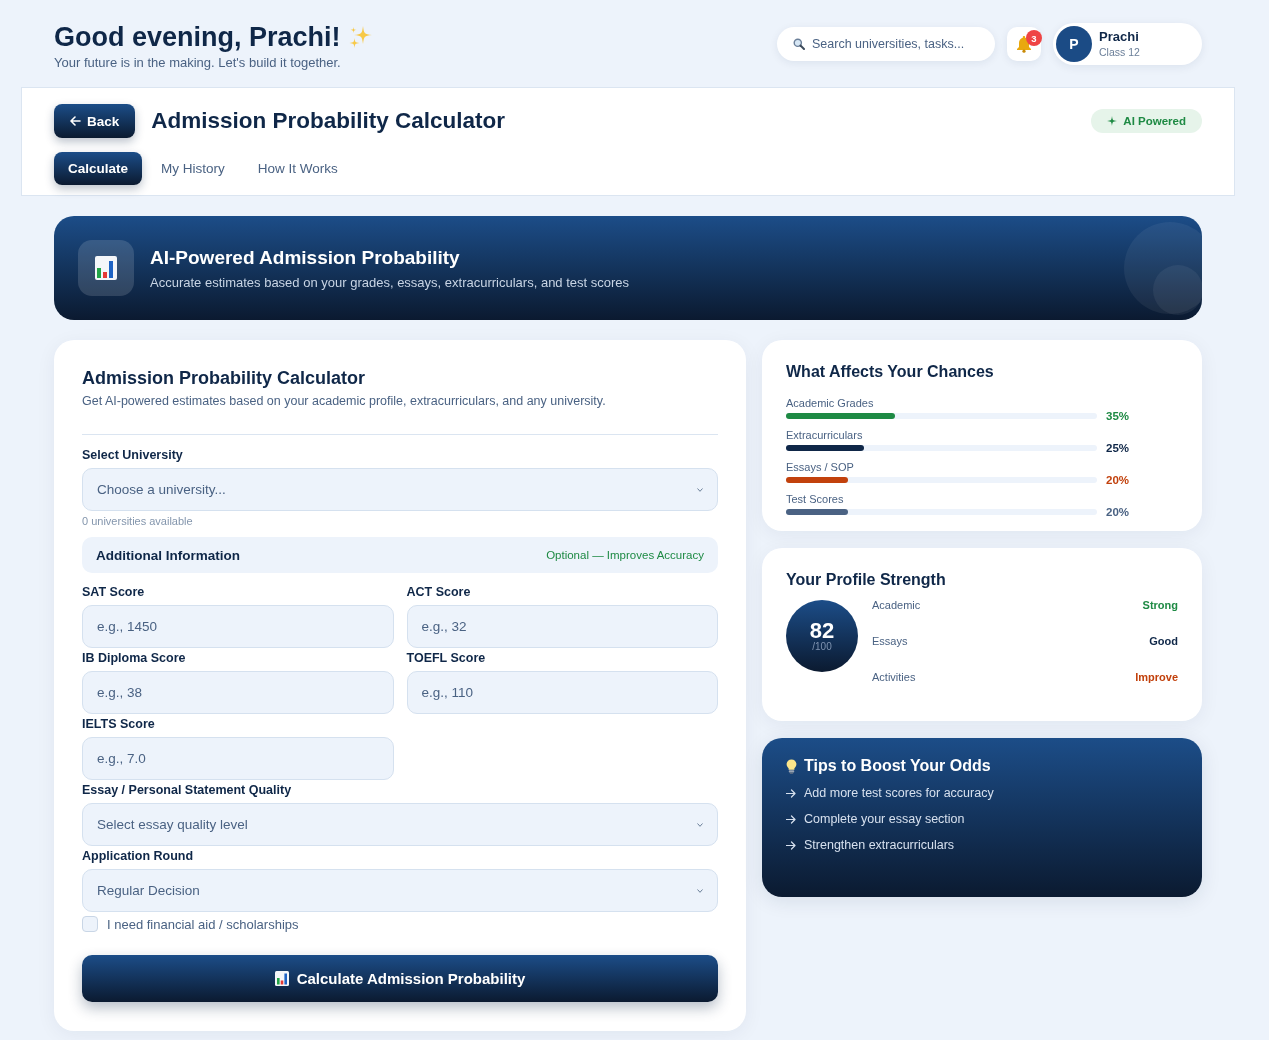 Image resolution: width=1269 pixels, height=1040 pixels. I want to click on tab: Calculate, so click(98, 168).